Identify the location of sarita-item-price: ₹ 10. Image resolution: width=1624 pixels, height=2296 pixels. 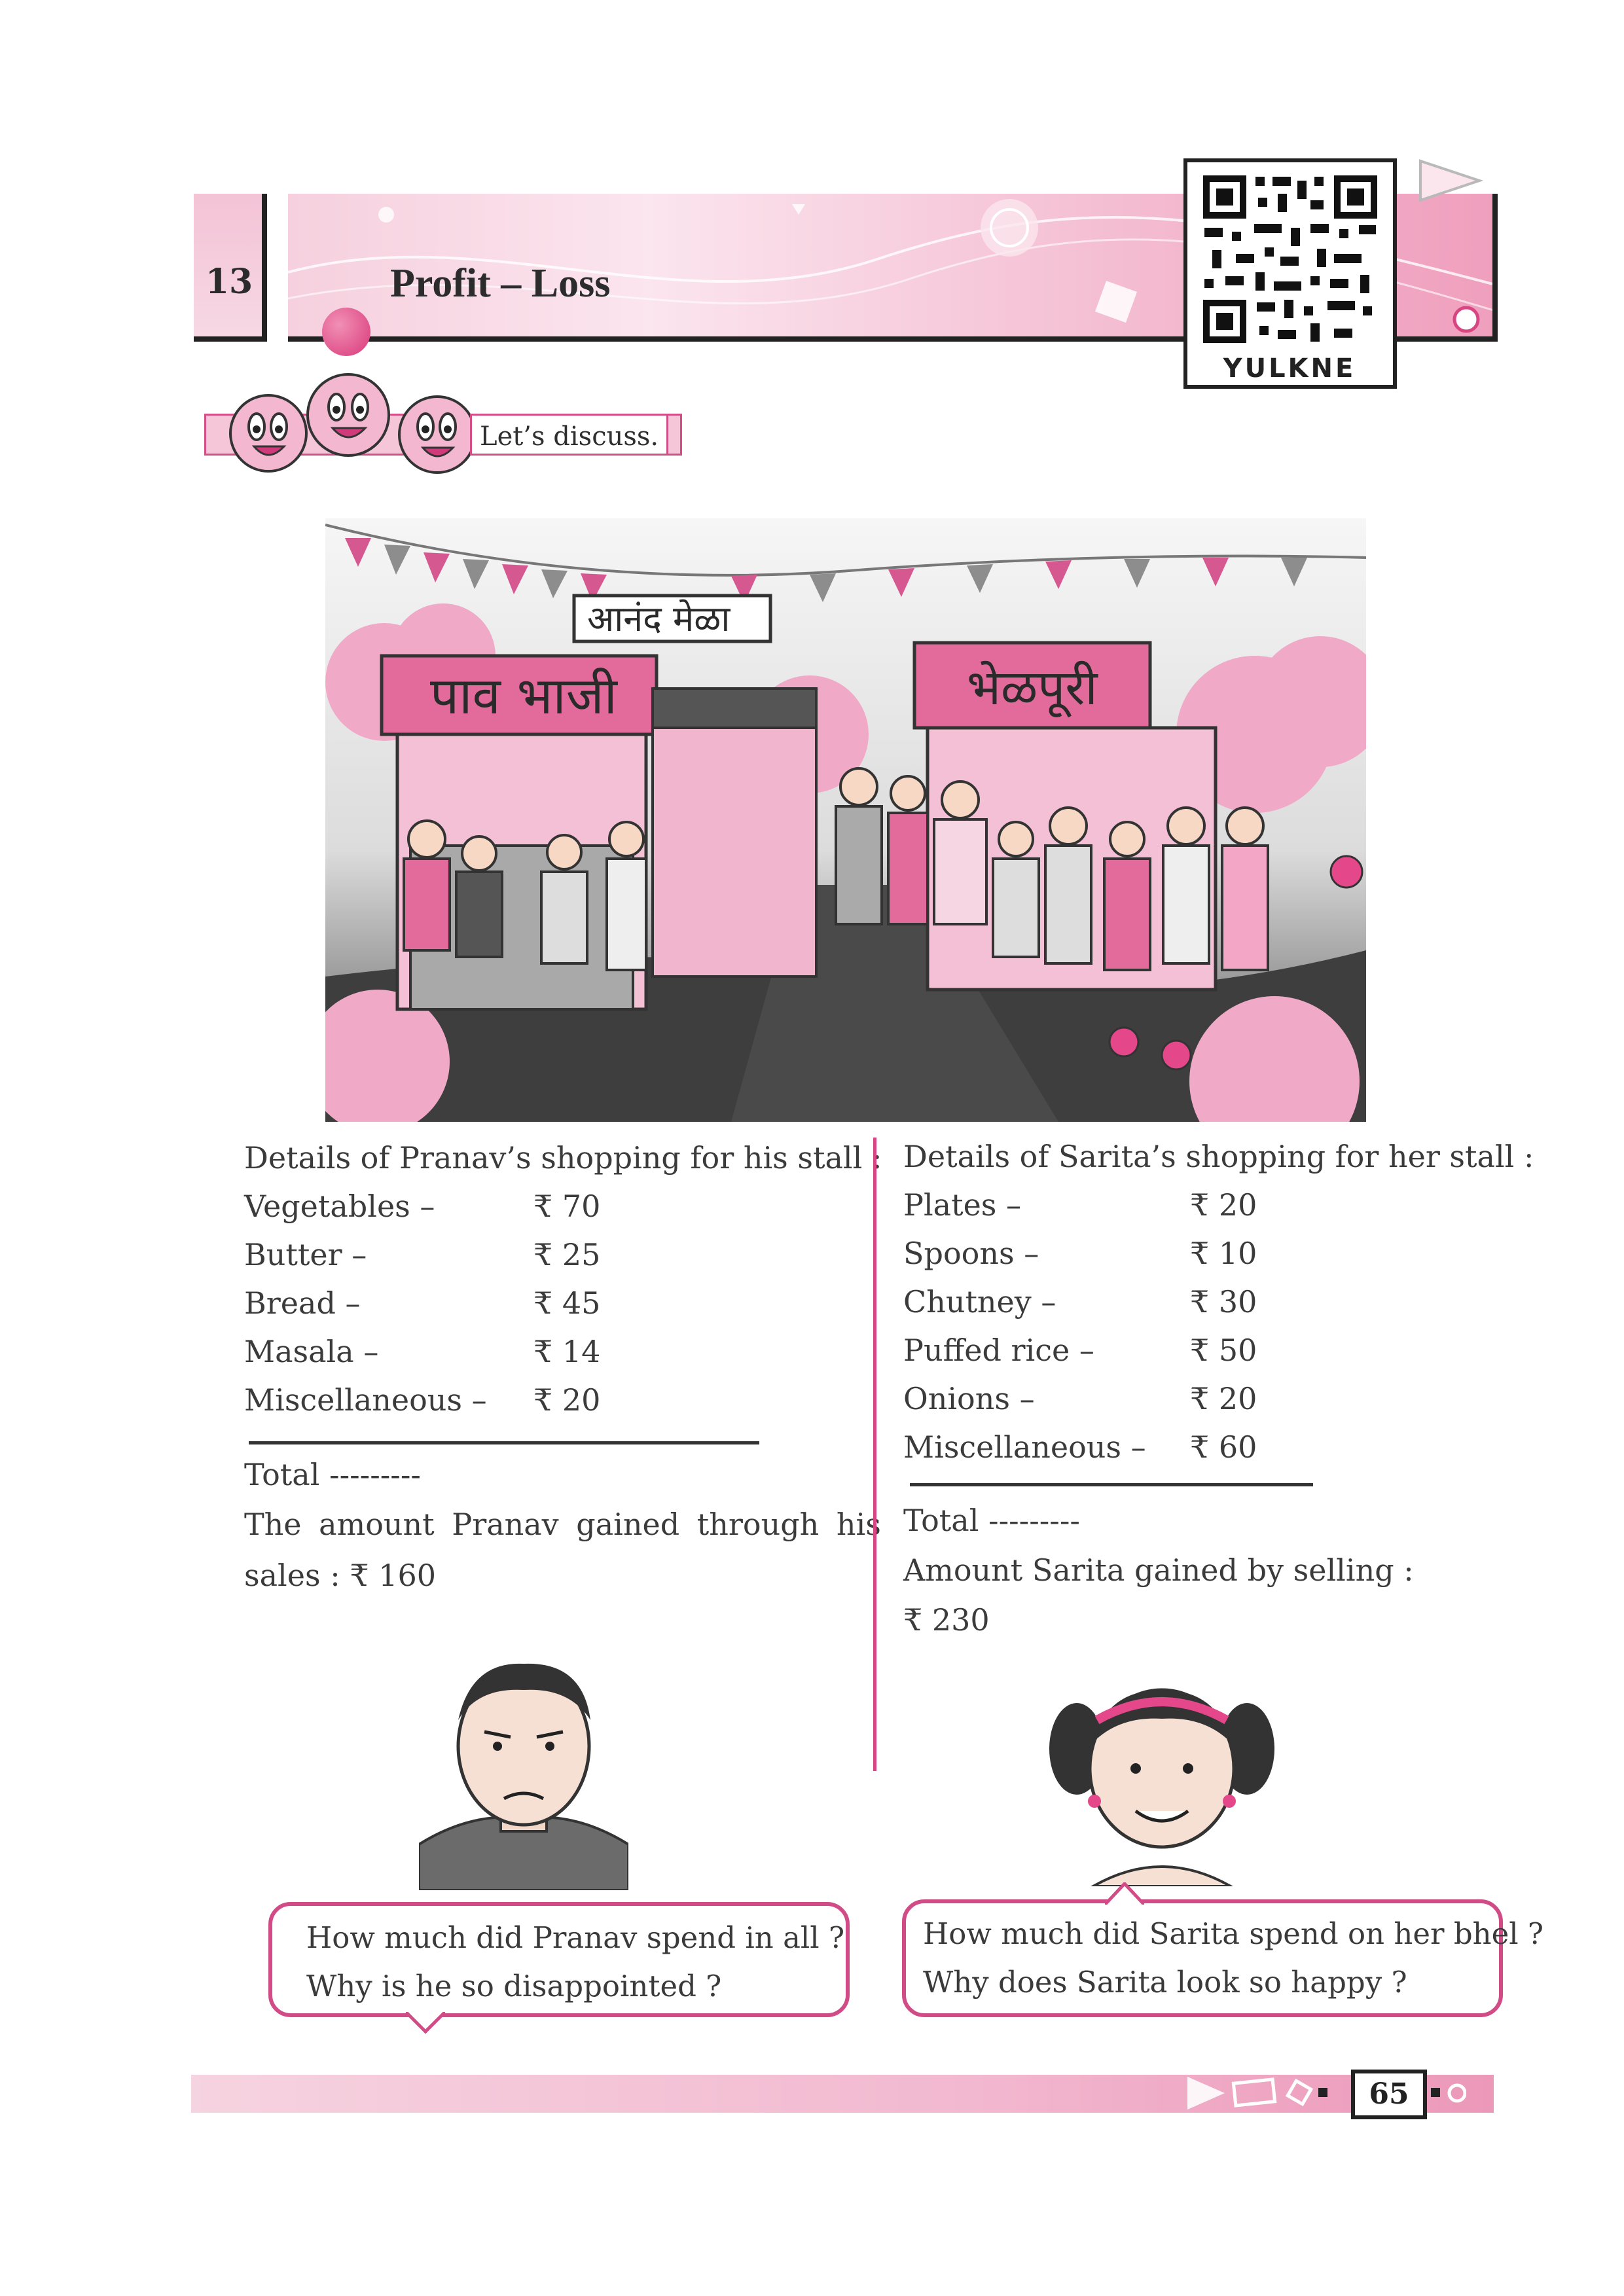
(1223, 1253).